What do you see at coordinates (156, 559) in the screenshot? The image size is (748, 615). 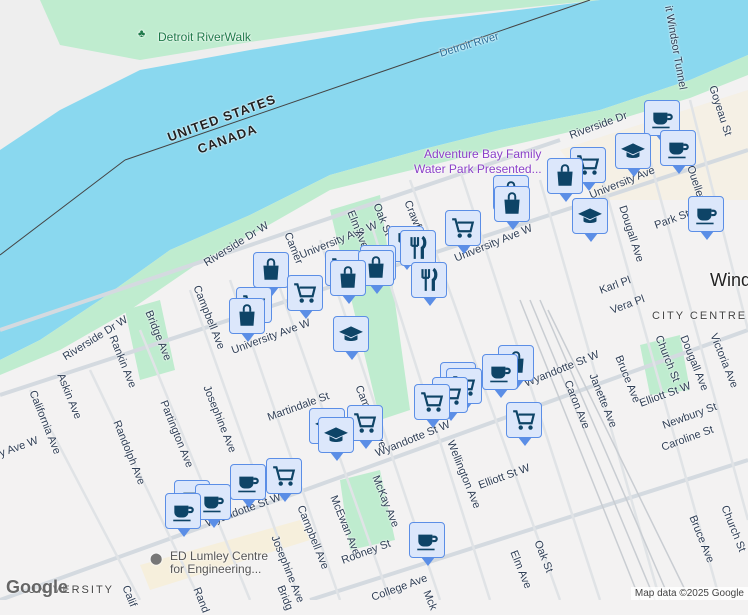 I see `graduation-cap-icon: ⬤` at bounding box center [156, 559].